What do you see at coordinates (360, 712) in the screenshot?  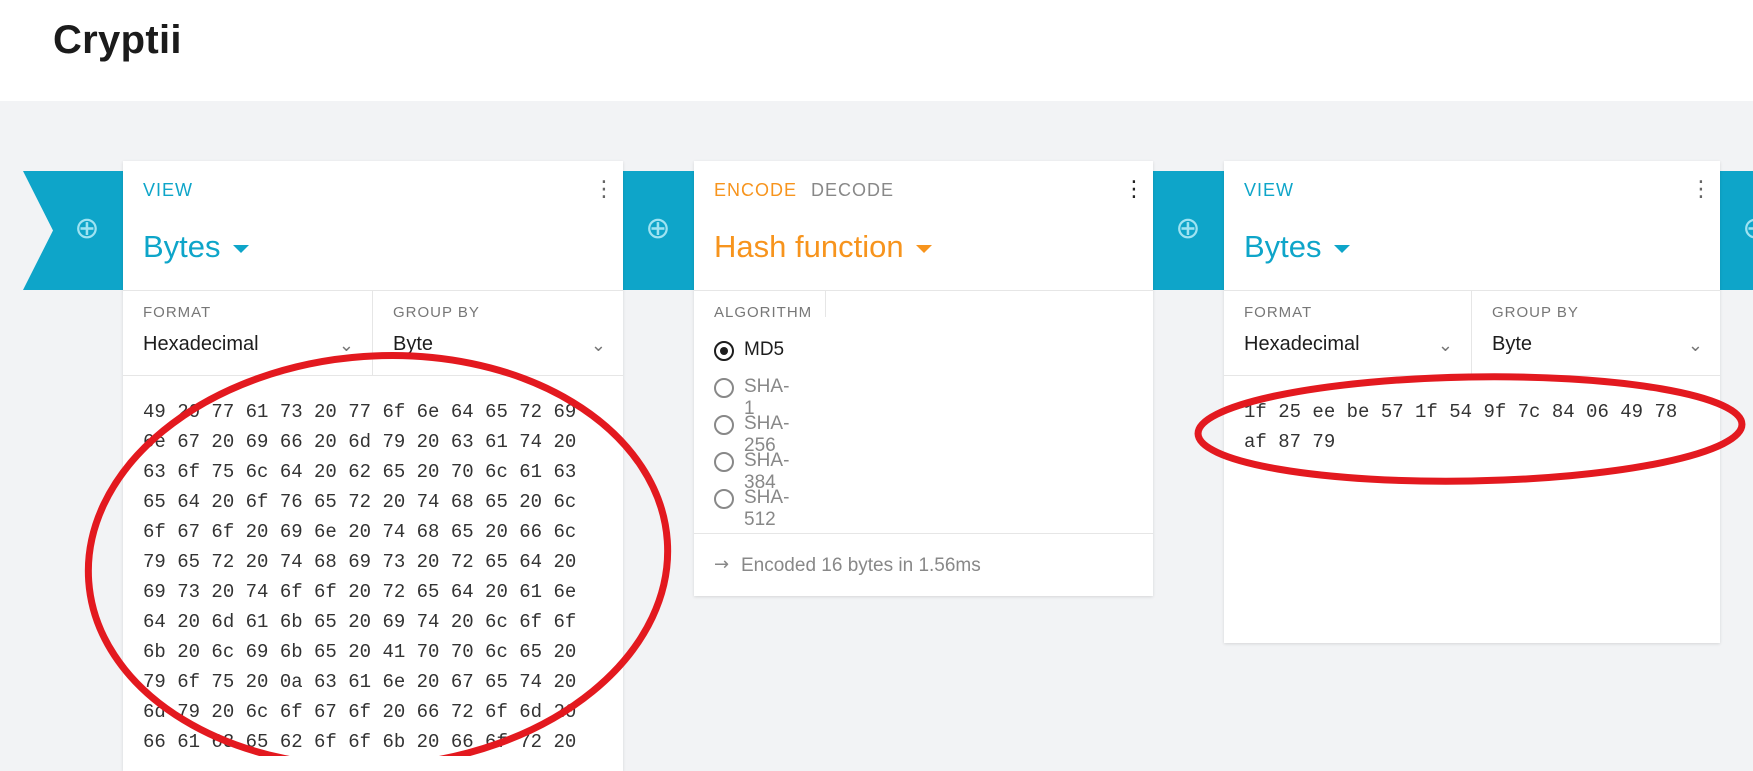 I see `byte-line: 6d 79 20 6c 6f 67 6f 20 66 72 6f 6d 20` at bounding box center [360, 712].